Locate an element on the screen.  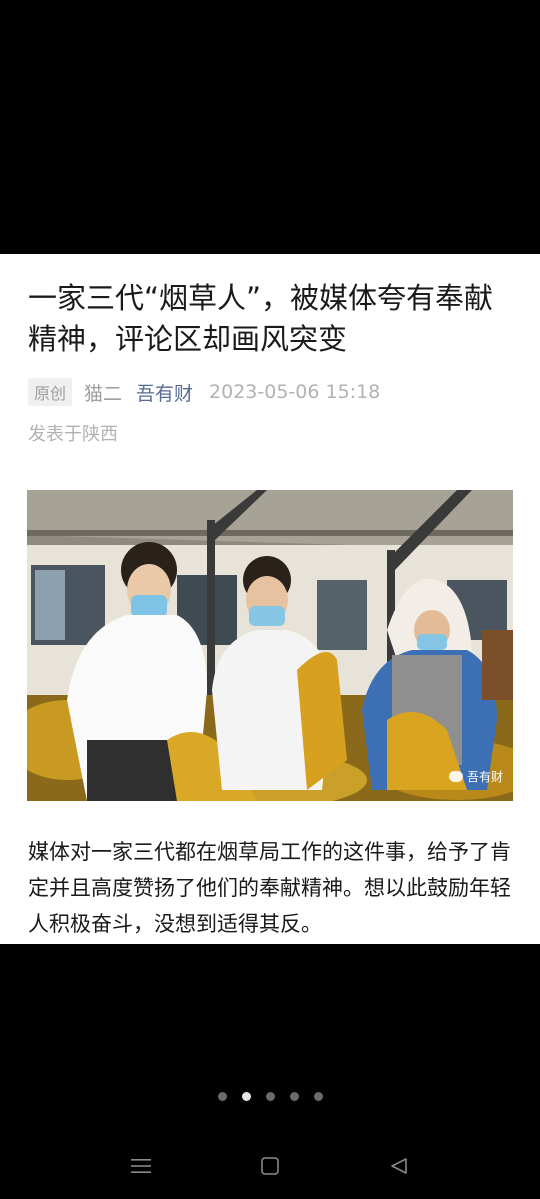
photo-watermark-text: 吾有财 is located at coordinates (484, 777).